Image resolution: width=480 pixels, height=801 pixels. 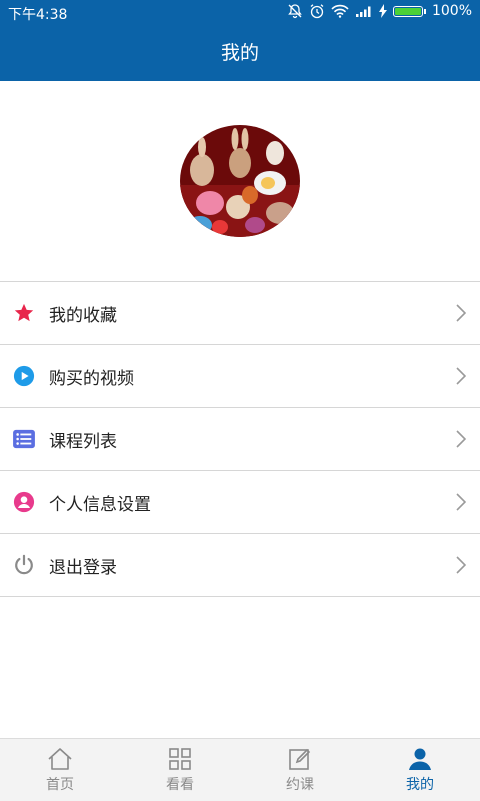 I want to click on tab-label: 首页, so click(x=60, y=785).